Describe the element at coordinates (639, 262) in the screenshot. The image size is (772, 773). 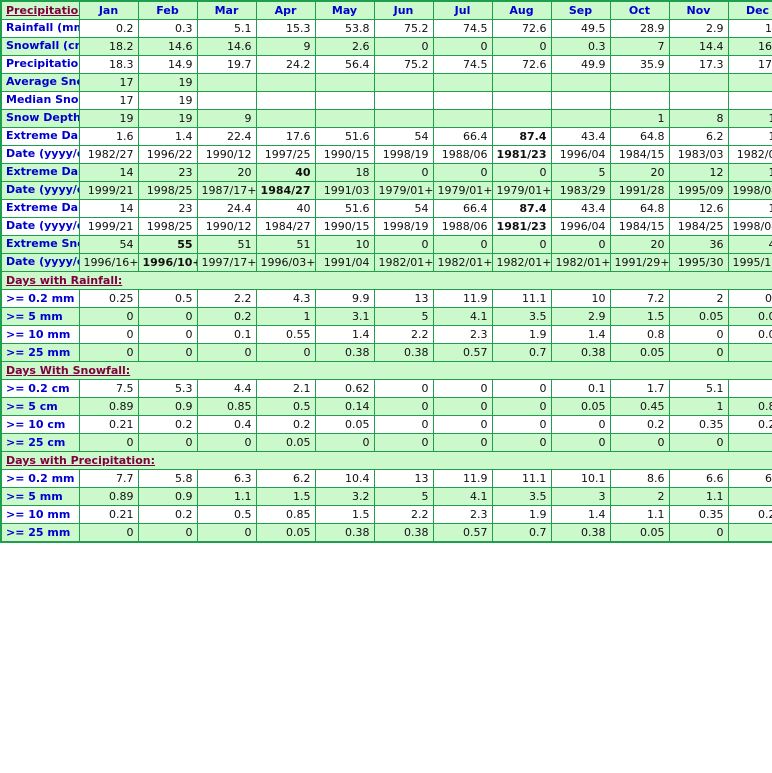
I see `cell-oct: 1991/29+` at that location.